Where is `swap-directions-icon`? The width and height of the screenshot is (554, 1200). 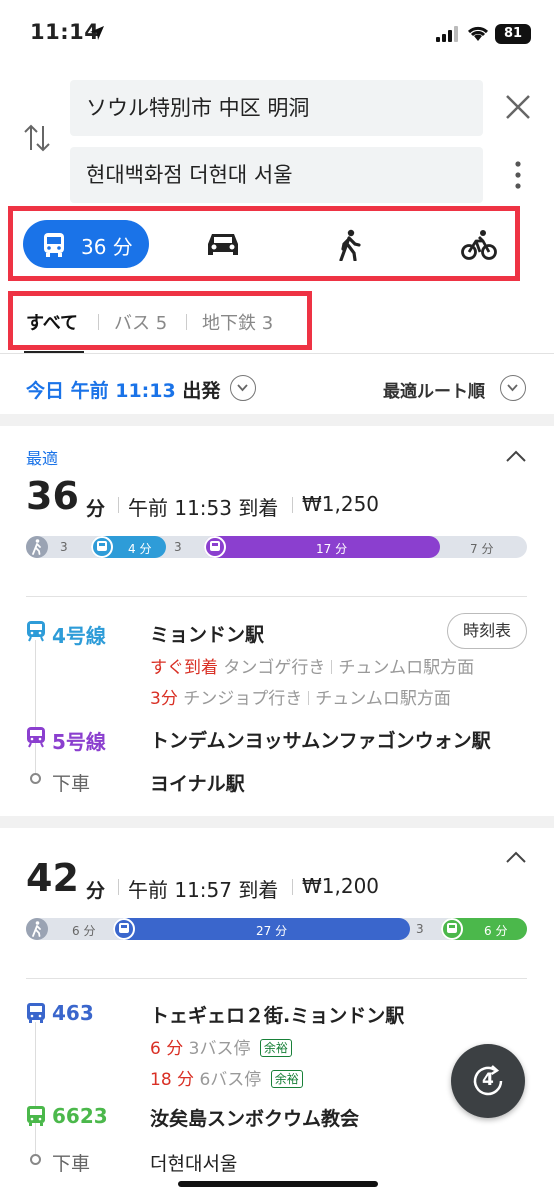 swap-directions-icon is located at coordinates (37, 138).